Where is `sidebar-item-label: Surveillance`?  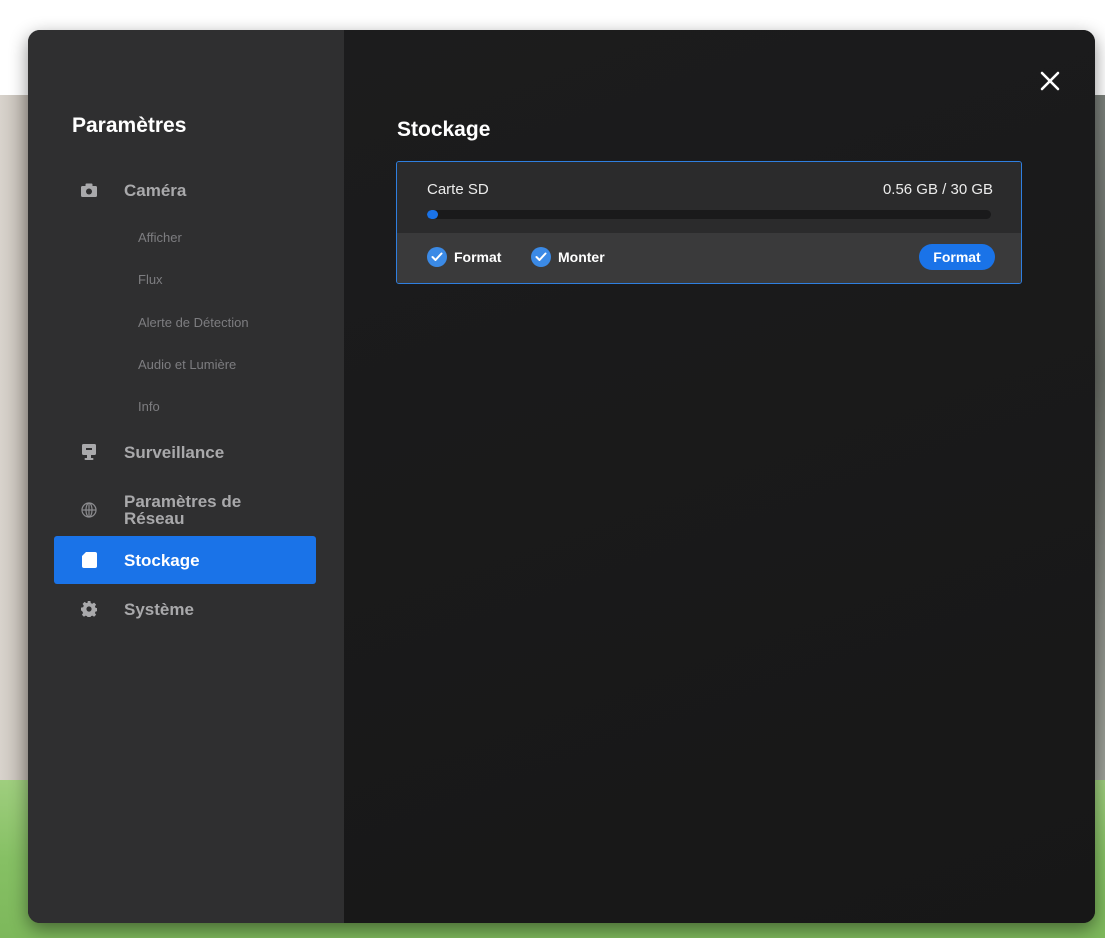 sidebar-item-label: Surveillance is located at coordinates (174, 452).